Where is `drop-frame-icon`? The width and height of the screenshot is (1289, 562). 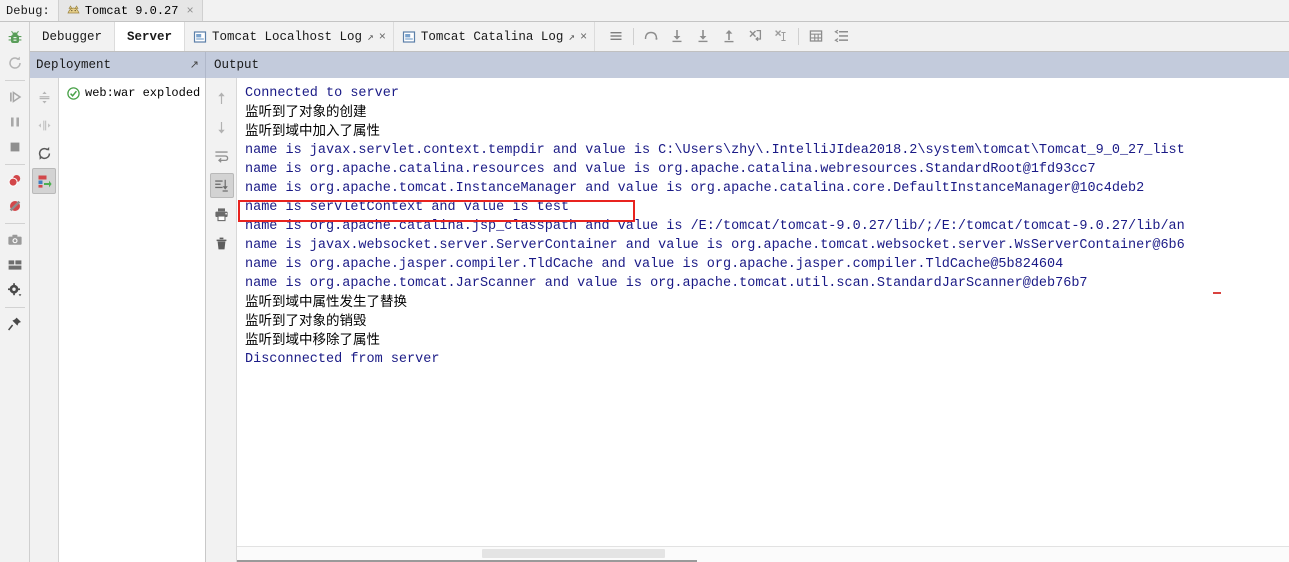 drop-frame-icon is located at coordinates (755, 36).